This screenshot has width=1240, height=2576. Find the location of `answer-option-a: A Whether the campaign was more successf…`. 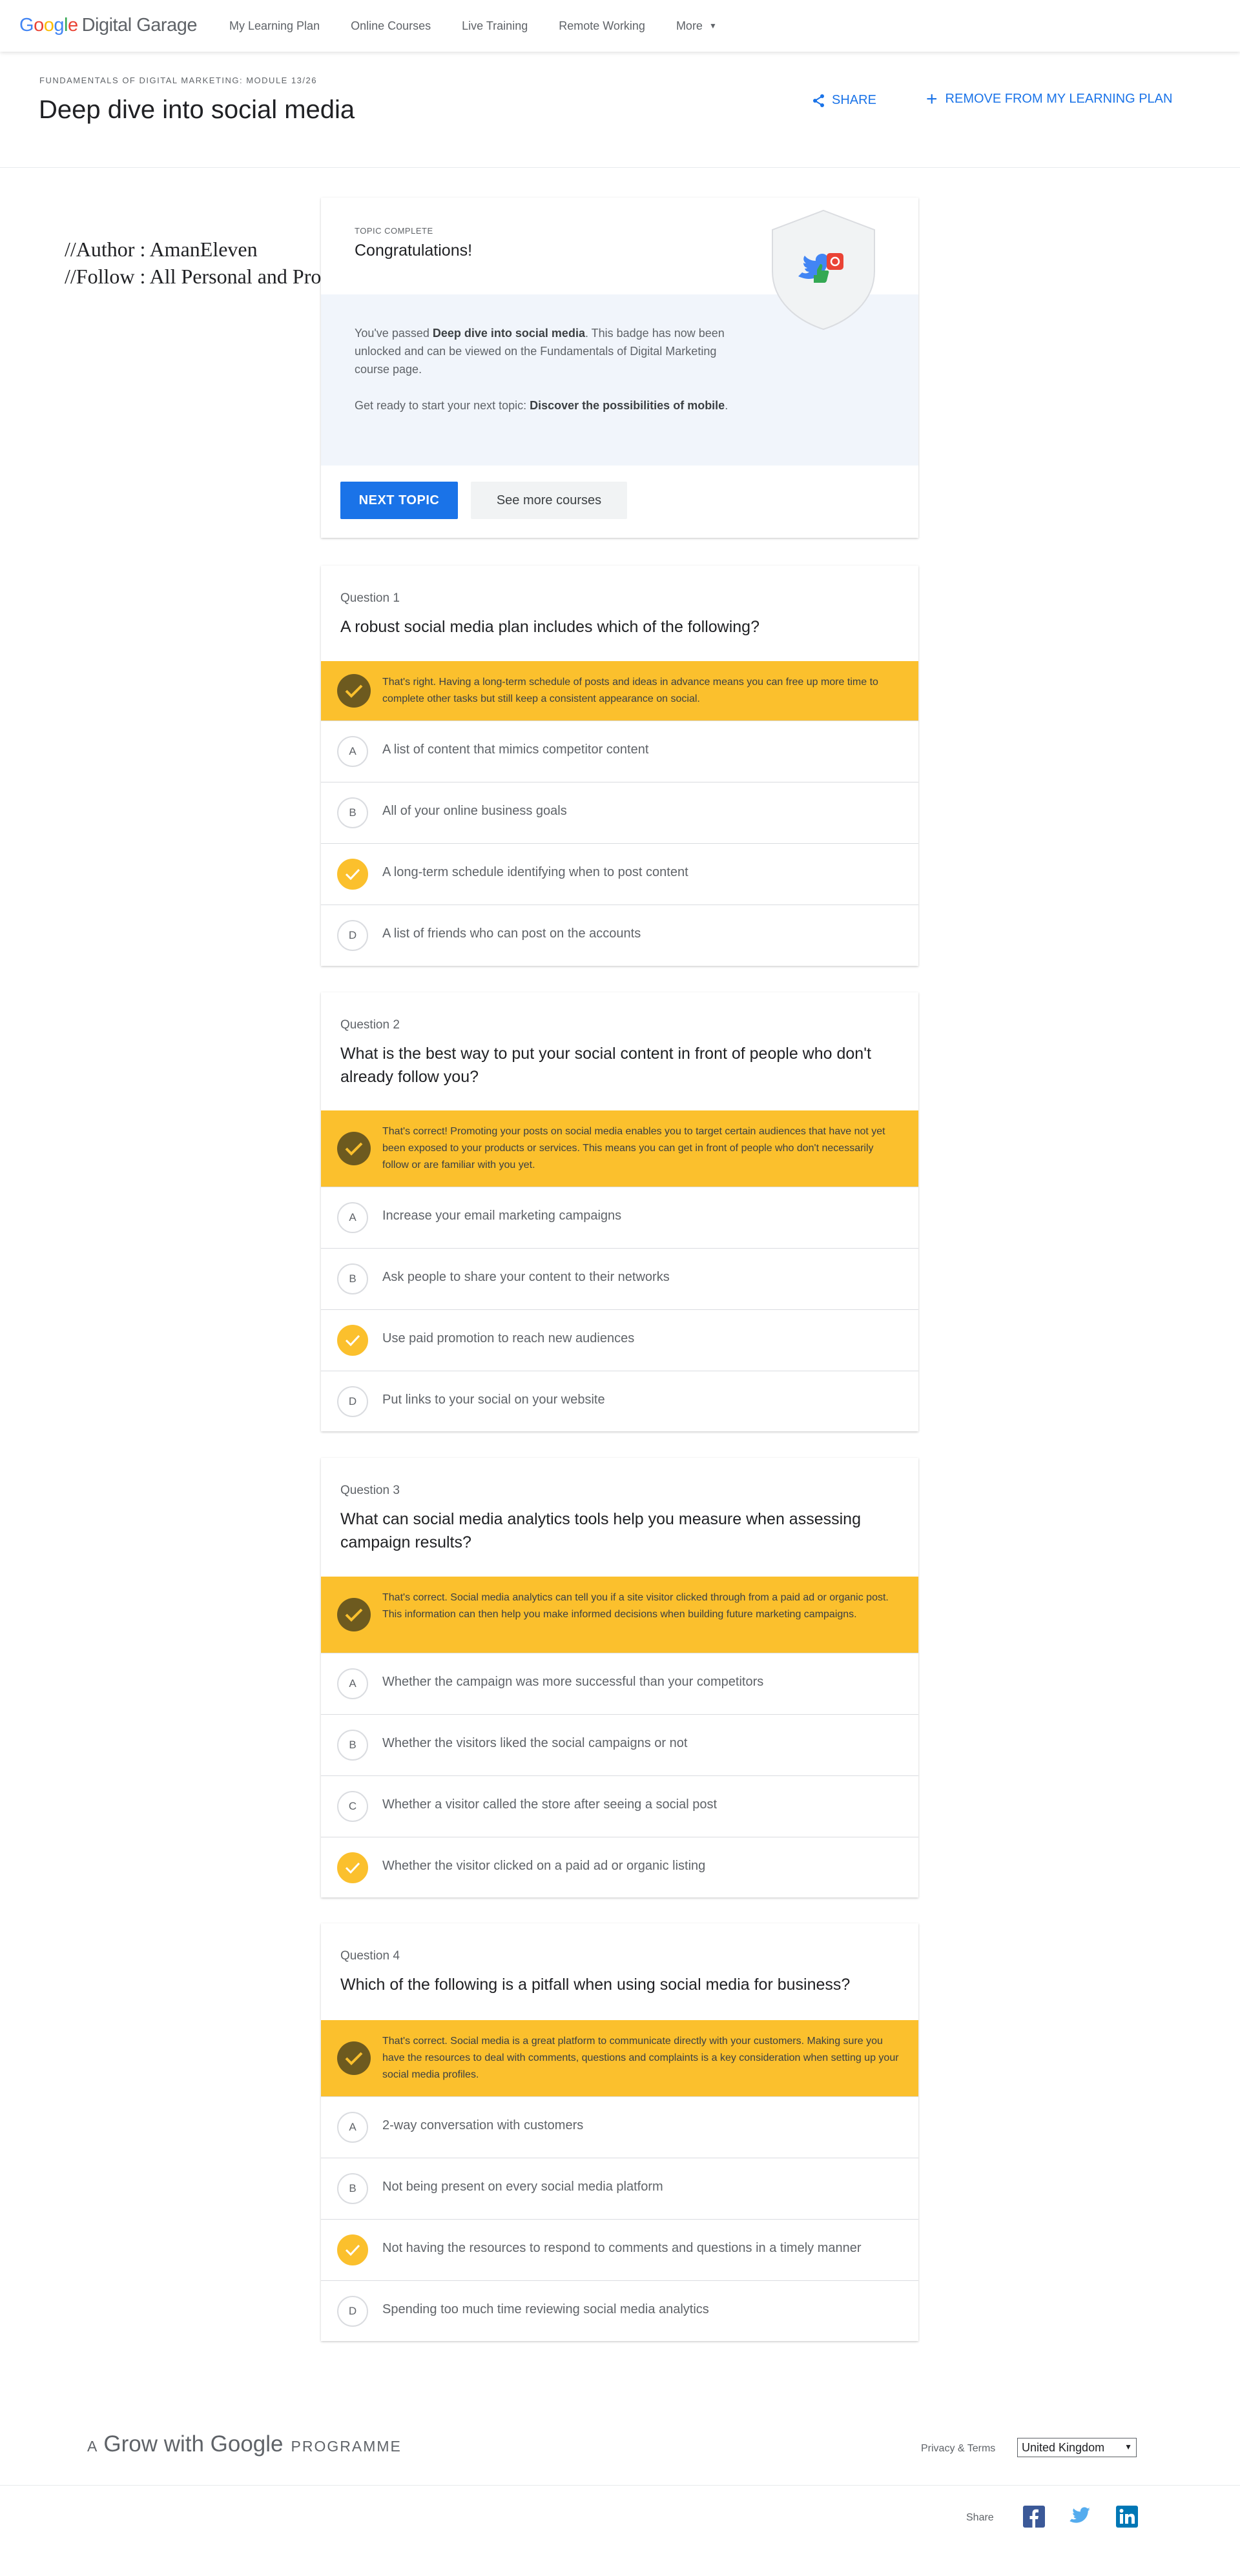

answer-option-a: A Whether the campaign was more successf… is located at coordinates (619, 1683).